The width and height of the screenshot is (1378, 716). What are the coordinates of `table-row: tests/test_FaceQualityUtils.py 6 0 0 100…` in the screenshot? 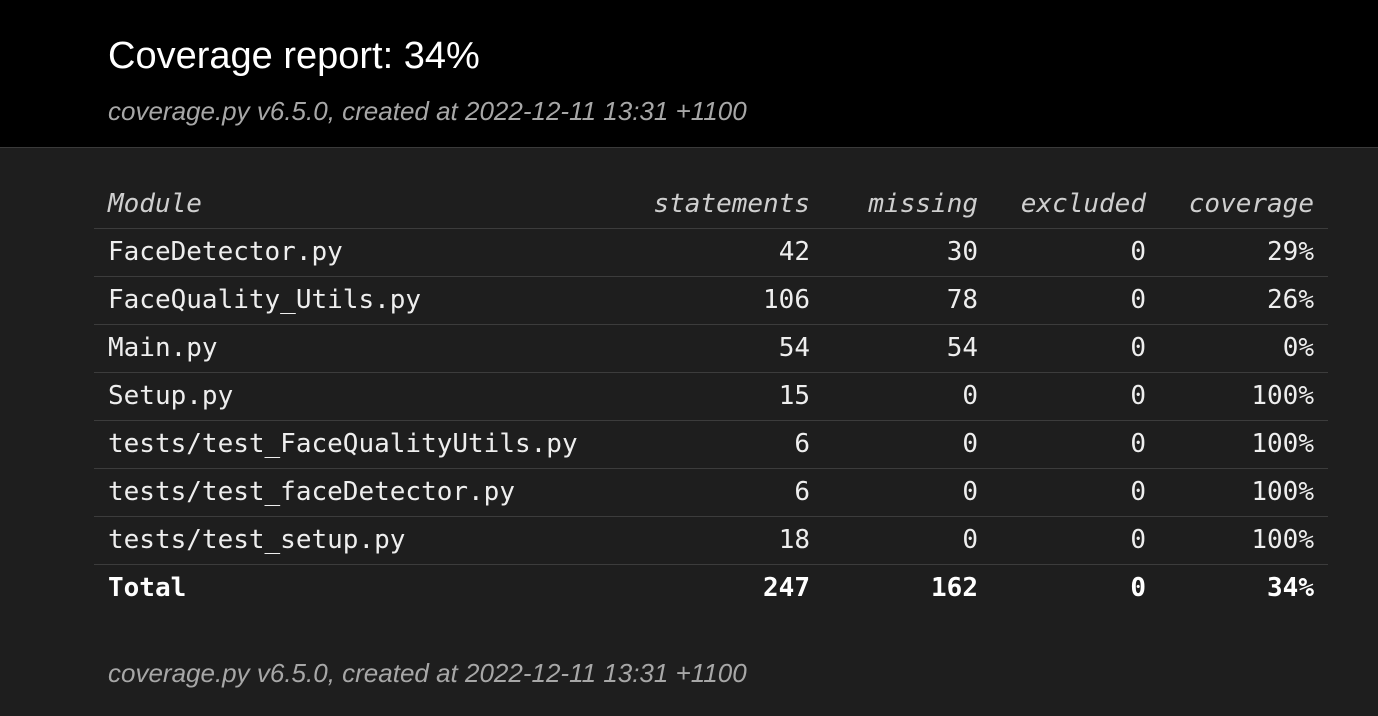 It's located at (711, 444).